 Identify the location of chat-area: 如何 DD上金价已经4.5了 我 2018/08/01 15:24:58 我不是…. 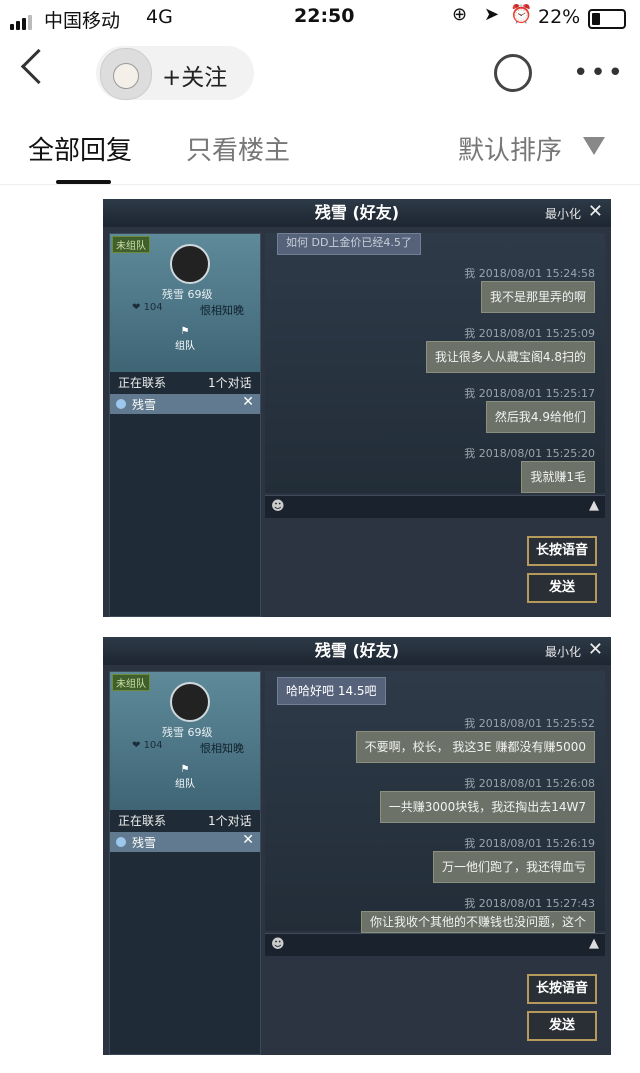
(435, 363).